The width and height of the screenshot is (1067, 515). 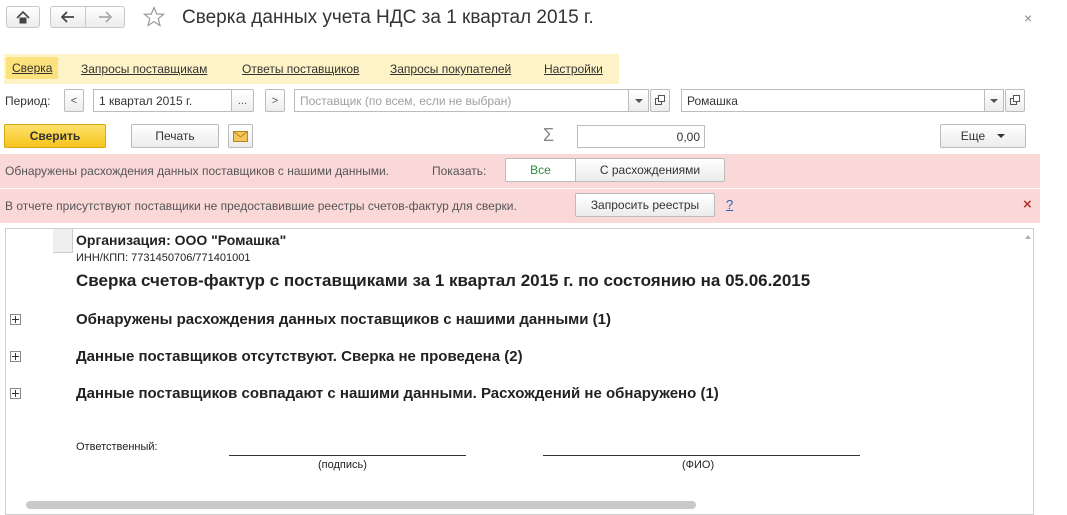 I want to click on arrow-right-icon, so click(x=105, y=17).